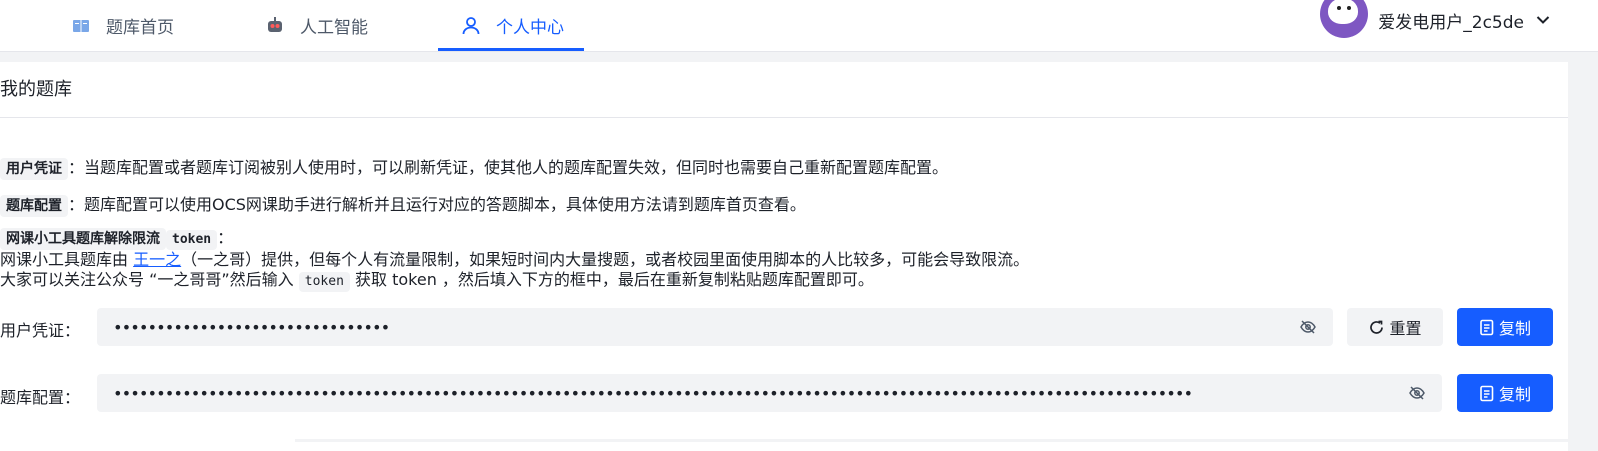 The height and width of the screenshot is (451, 1598). I want to click on copy-credential-button: 复制, so click(1505, 327).